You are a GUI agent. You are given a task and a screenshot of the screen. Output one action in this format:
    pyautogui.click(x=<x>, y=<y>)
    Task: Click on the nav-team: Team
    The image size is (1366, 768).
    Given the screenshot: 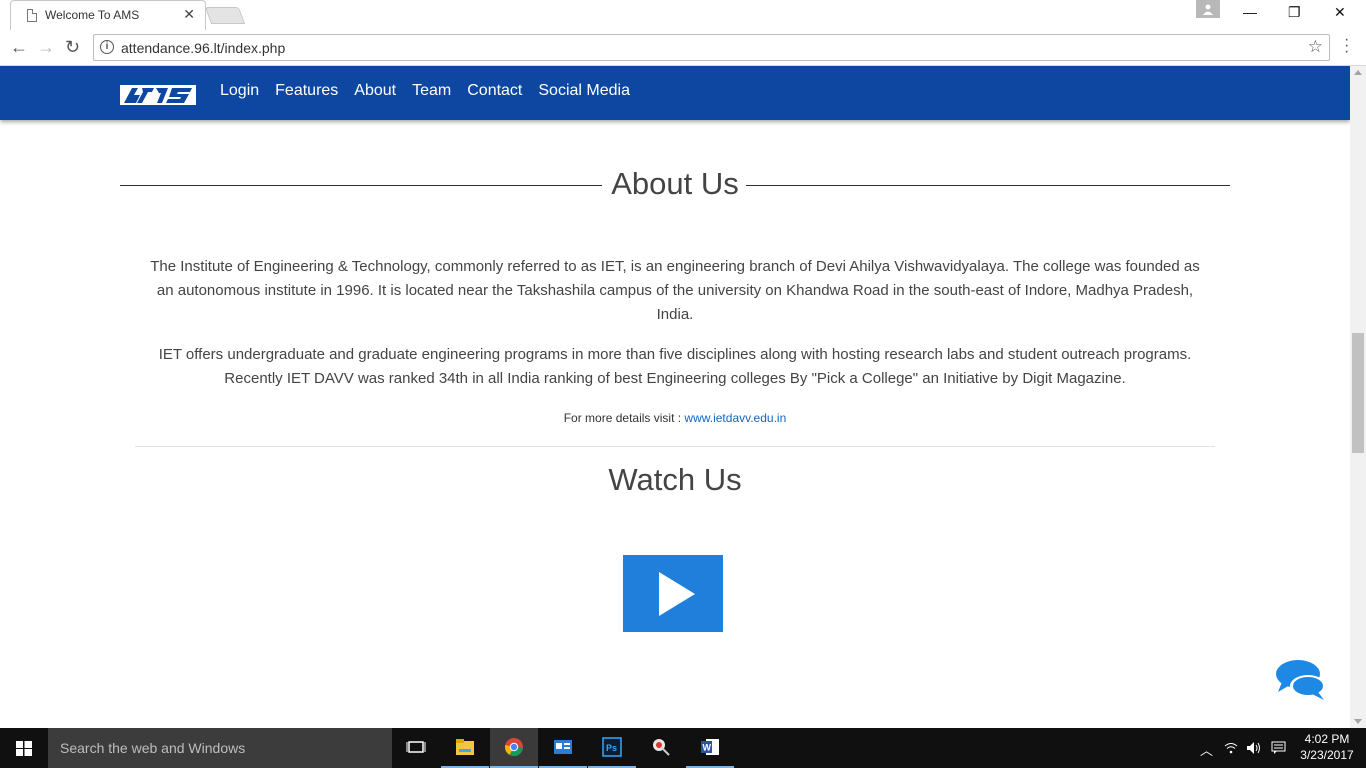 What is the action you would take?
    pyautogui.click(x=431, y=91)
    